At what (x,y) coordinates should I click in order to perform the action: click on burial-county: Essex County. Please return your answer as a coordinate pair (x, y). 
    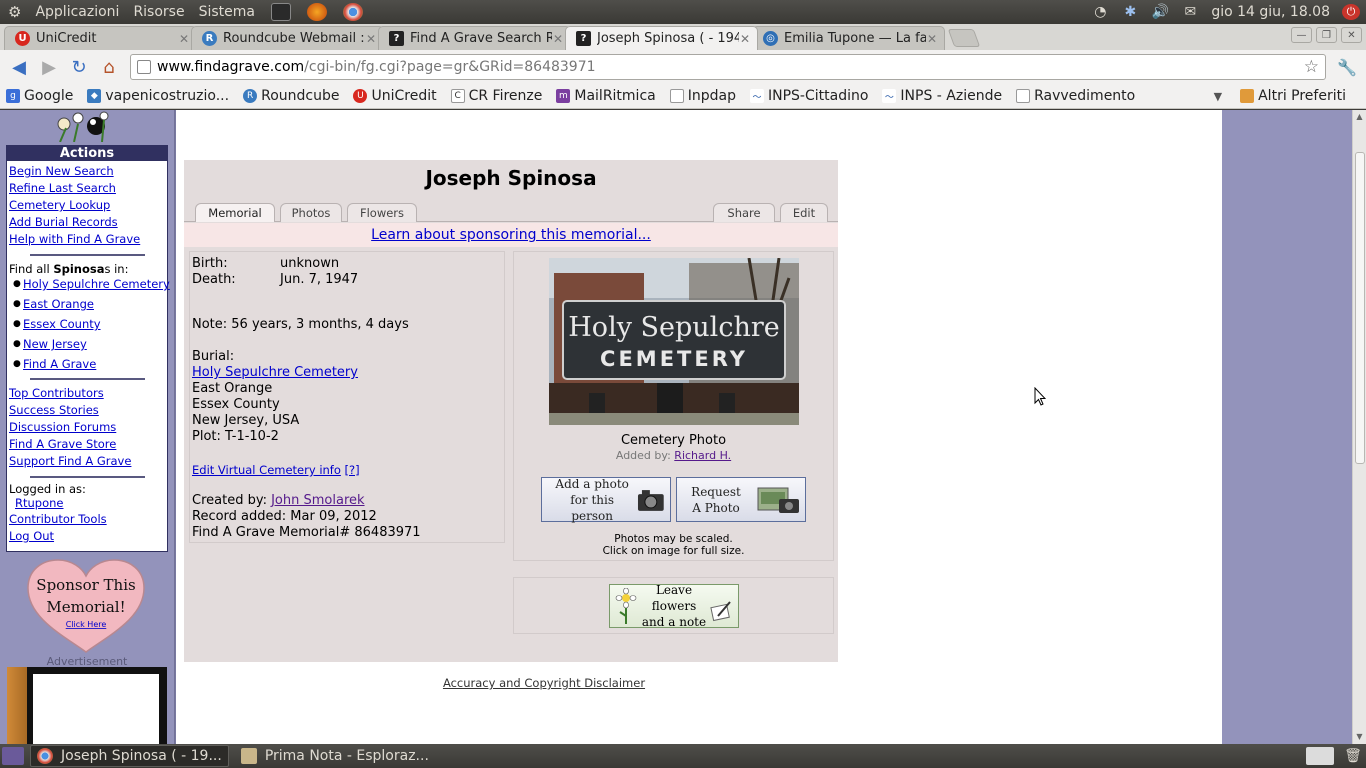
    Looking at the image, I should click on (236, 404).